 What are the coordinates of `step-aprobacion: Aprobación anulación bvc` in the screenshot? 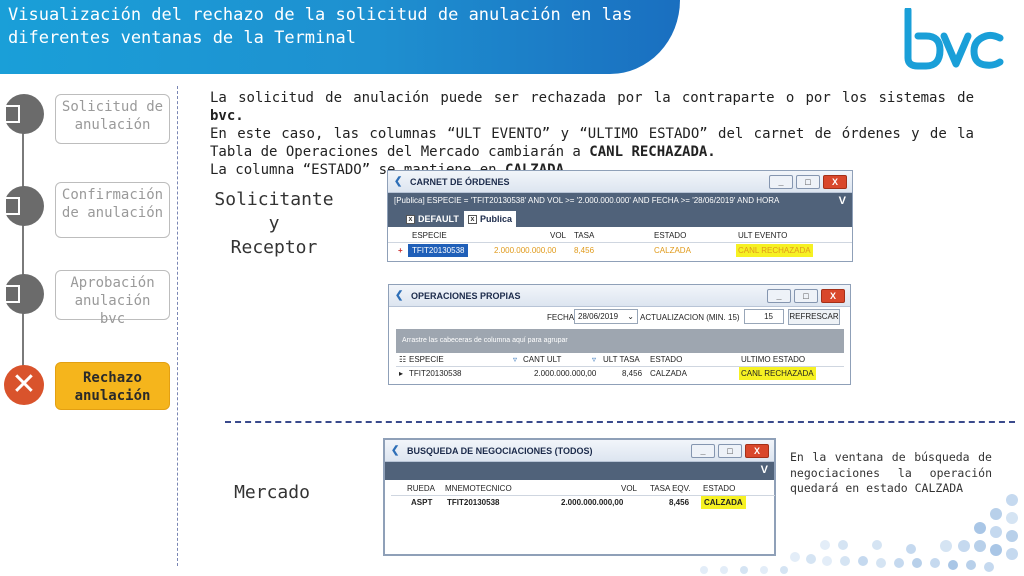 It's located at (112, 298).